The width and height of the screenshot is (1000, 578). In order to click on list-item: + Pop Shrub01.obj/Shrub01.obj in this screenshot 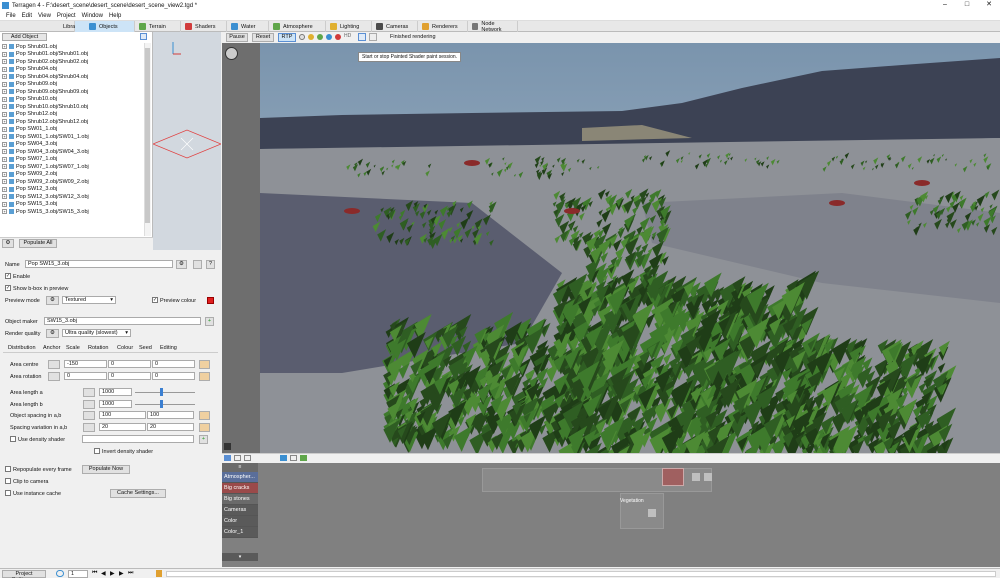, I will do `click(72, 55)`.